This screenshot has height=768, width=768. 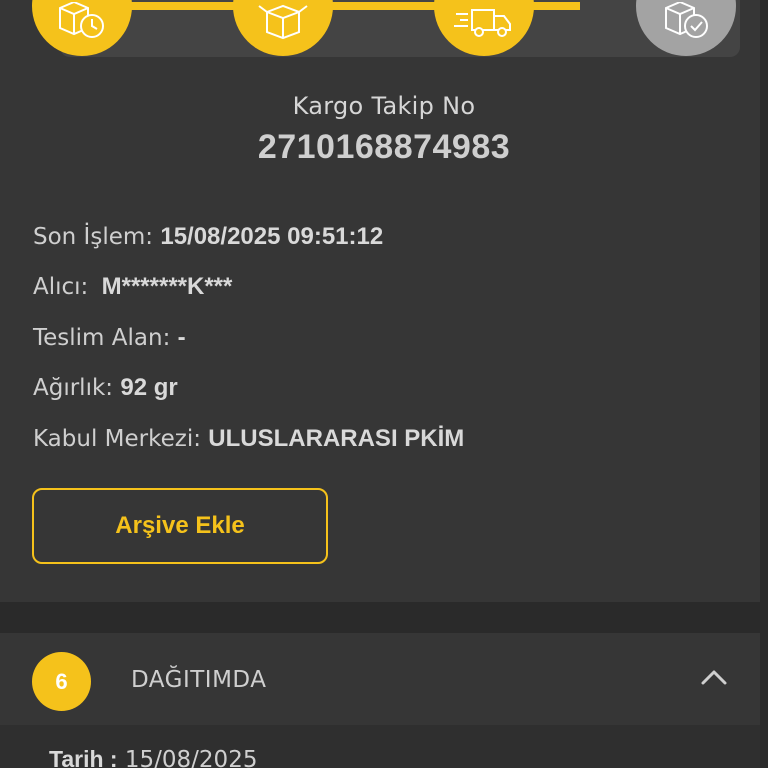 What do you see at coordinates (384, 106) in the screenshot?
I see `tracking-number-label: Kargo Takip No` at bounding box center [384, 106].